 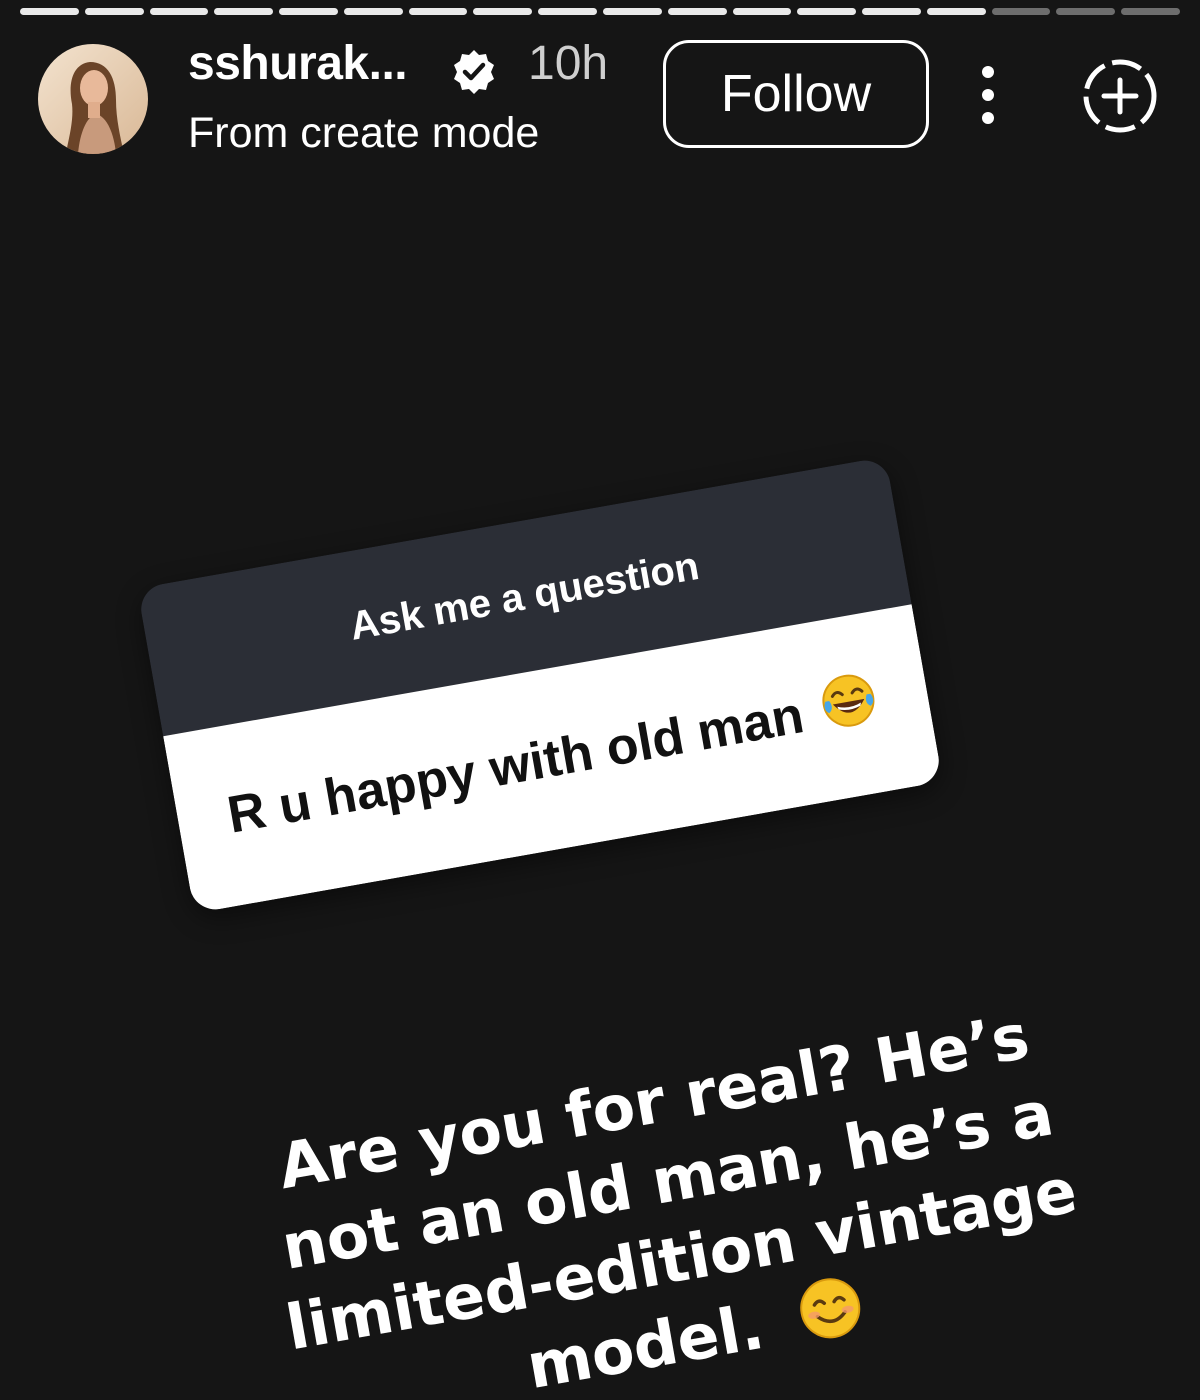 What do you see at coordinates (364, 133) in the screenshot?
I see `story-subtitle: From create mode` at bounding box center [364, 133].